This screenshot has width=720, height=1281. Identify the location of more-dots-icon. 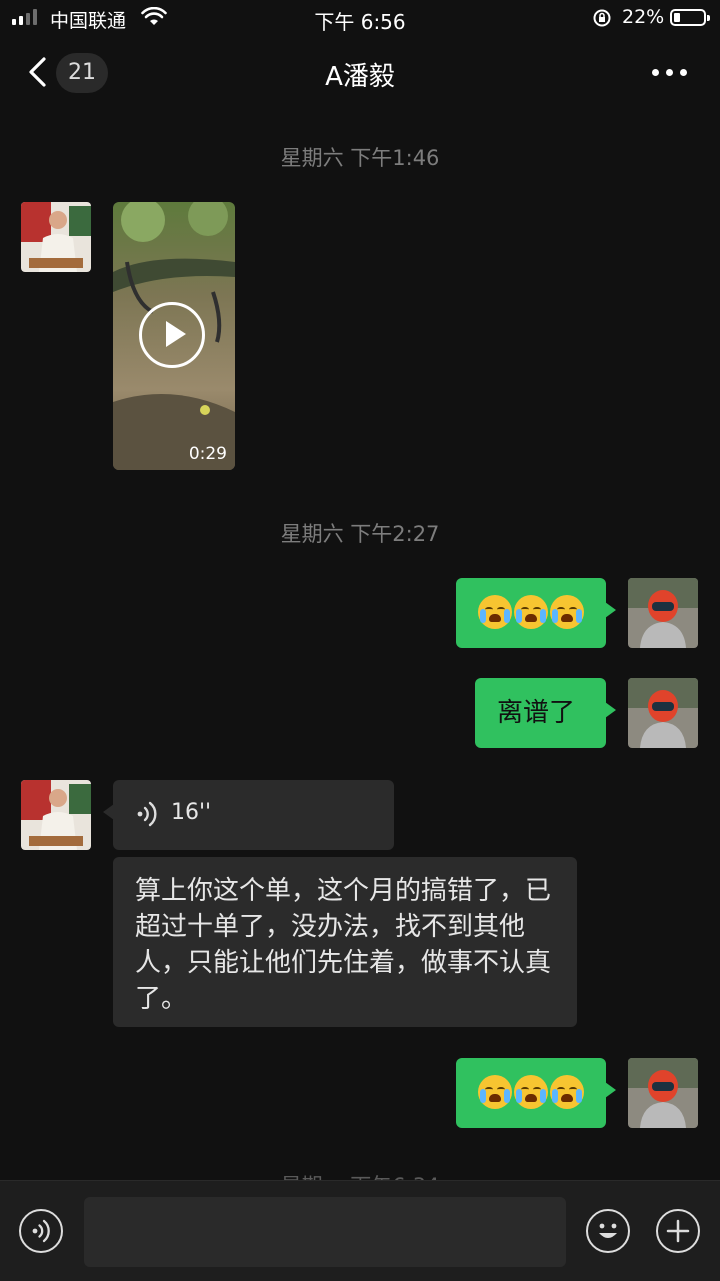
(672, 72).